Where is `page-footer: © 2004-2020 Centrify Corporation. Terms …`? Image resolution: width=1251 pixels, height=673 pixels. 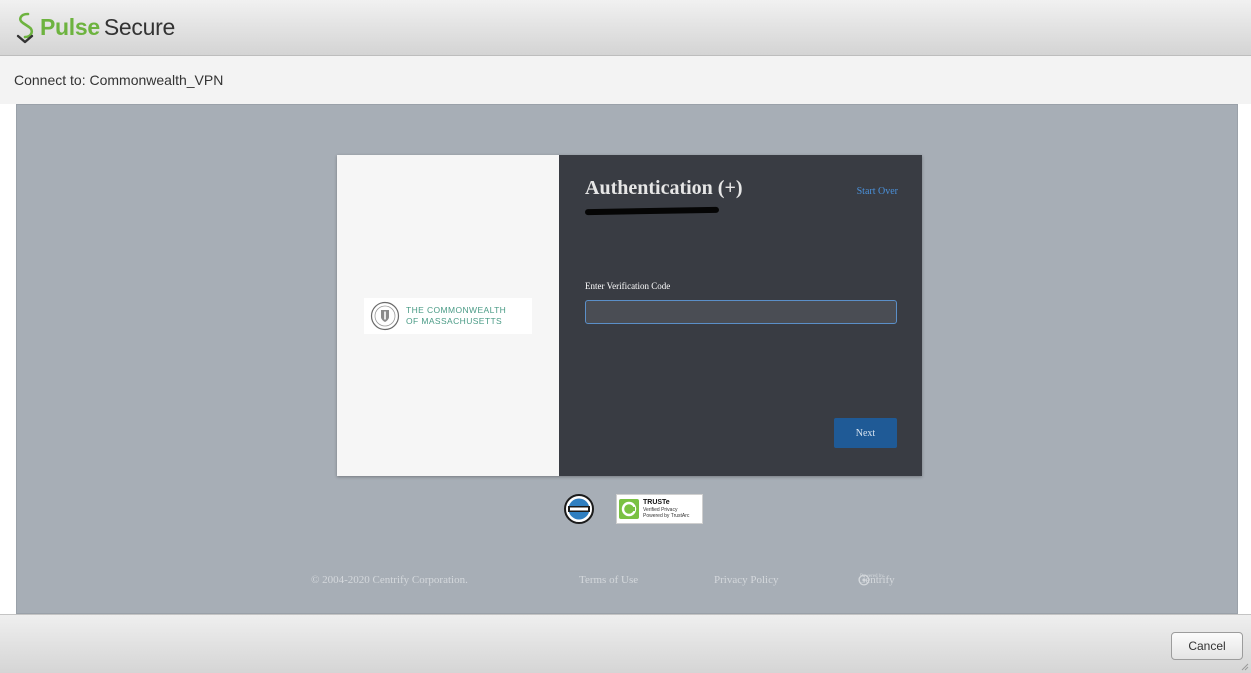 page-footer: © 2004-2020 Centrify Corporation. Terms … is located at coordinates (627, 584).